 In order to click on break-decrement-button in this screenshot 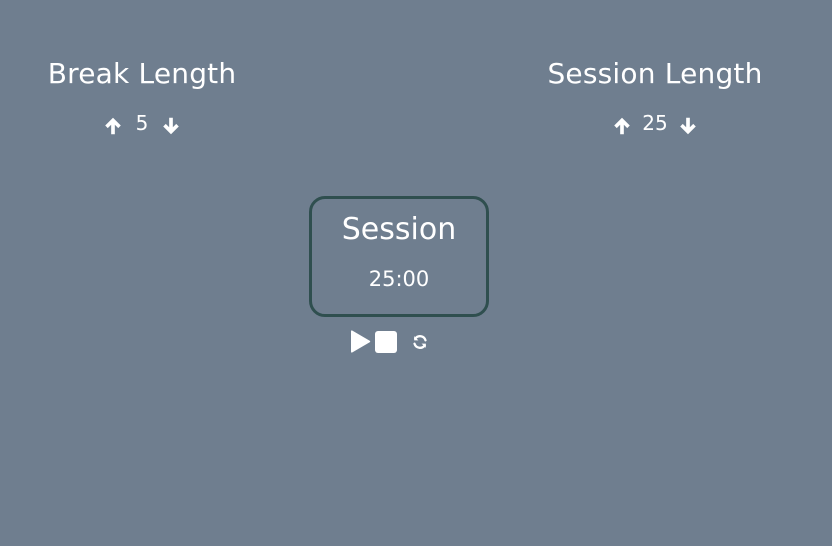, I will do `click(171, 126)`.